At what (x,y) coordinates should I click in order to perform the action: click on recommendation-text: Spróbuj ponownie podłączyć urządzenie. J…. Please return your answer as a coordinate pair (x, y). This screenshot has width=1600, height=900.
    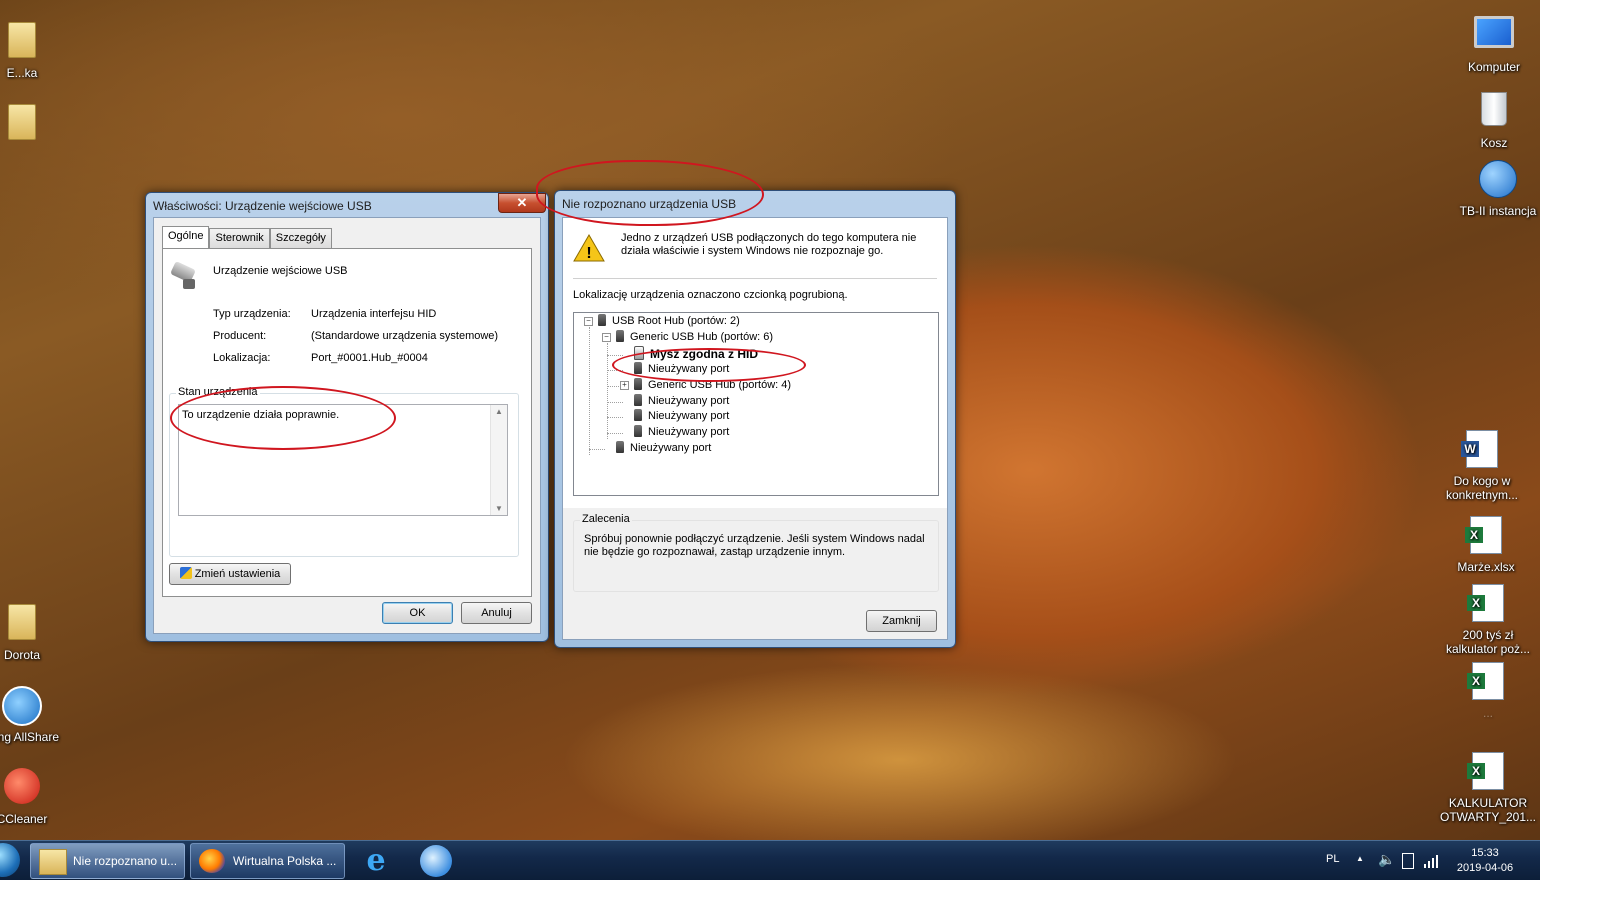
    Looking at the image, I should click on (754, 545).